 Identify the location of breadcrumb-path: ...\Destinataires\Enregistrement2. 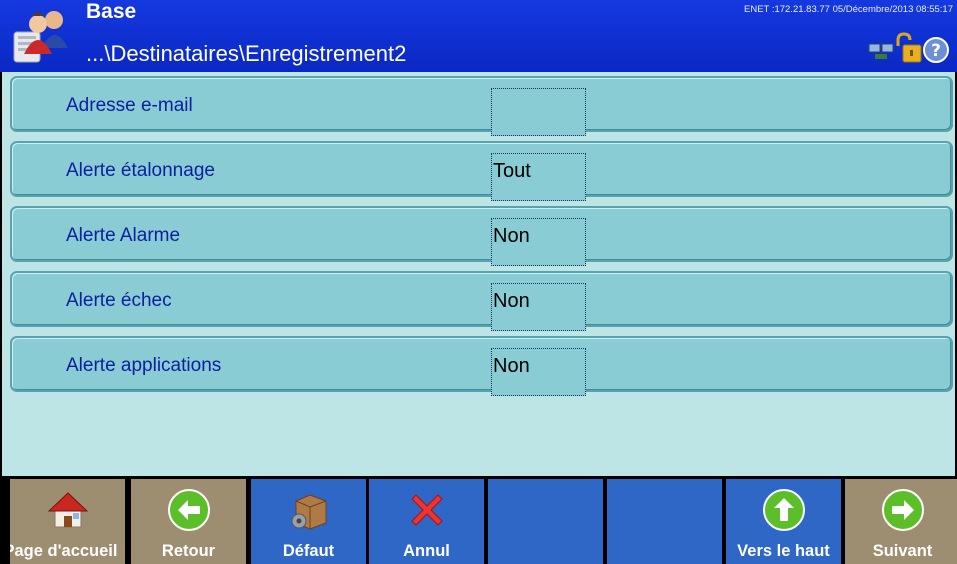
(246, 53).